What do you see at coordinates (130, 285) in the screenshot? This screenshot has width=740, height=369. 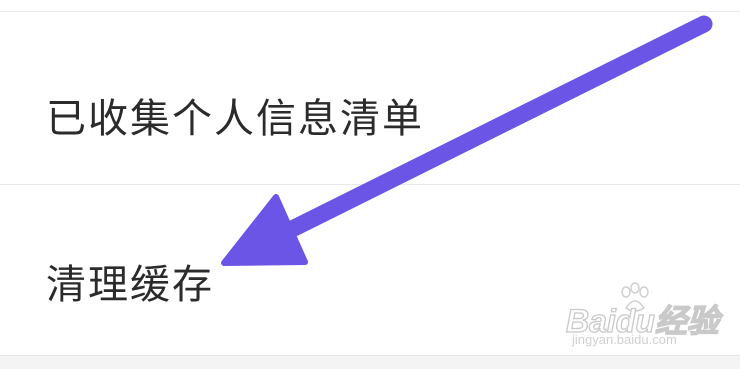 I see `list-item-label: 清理缓存` at bounding box center [130, 285].